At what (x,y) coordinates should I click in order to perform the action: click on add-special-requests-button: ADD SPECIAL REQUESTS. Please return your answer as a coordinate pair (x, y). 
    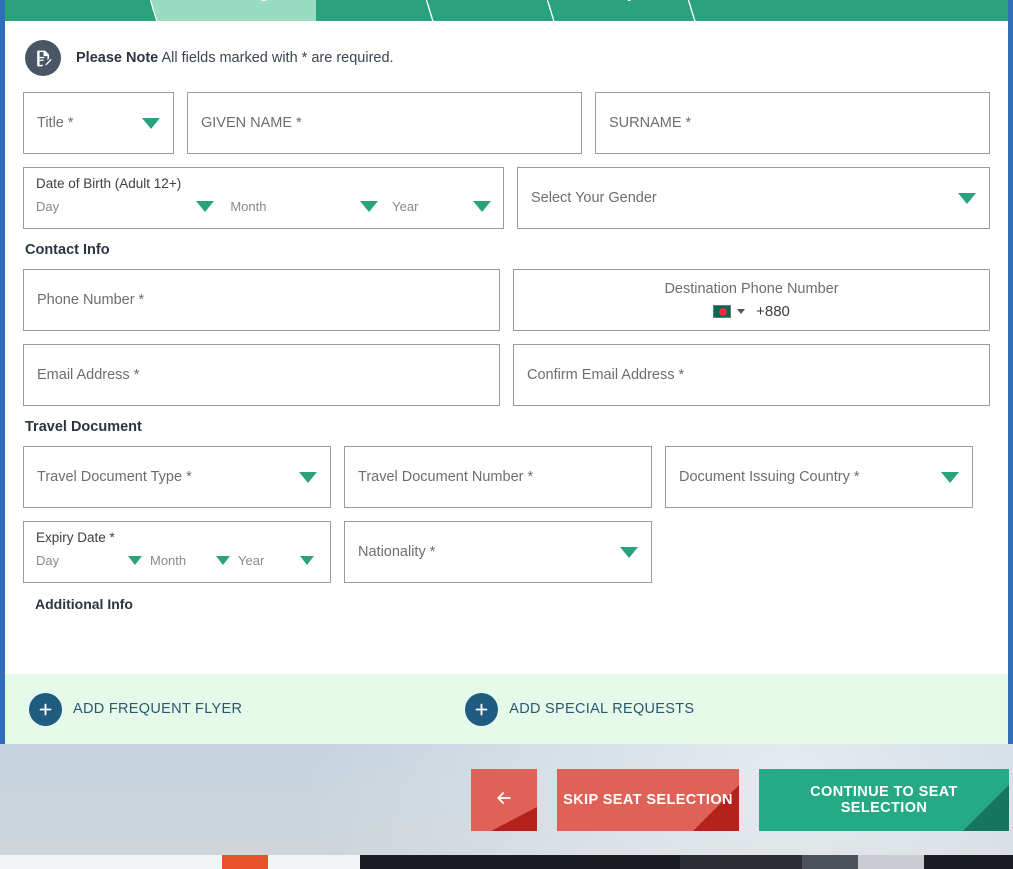
    Looking at the image, I should click on (580, 709).